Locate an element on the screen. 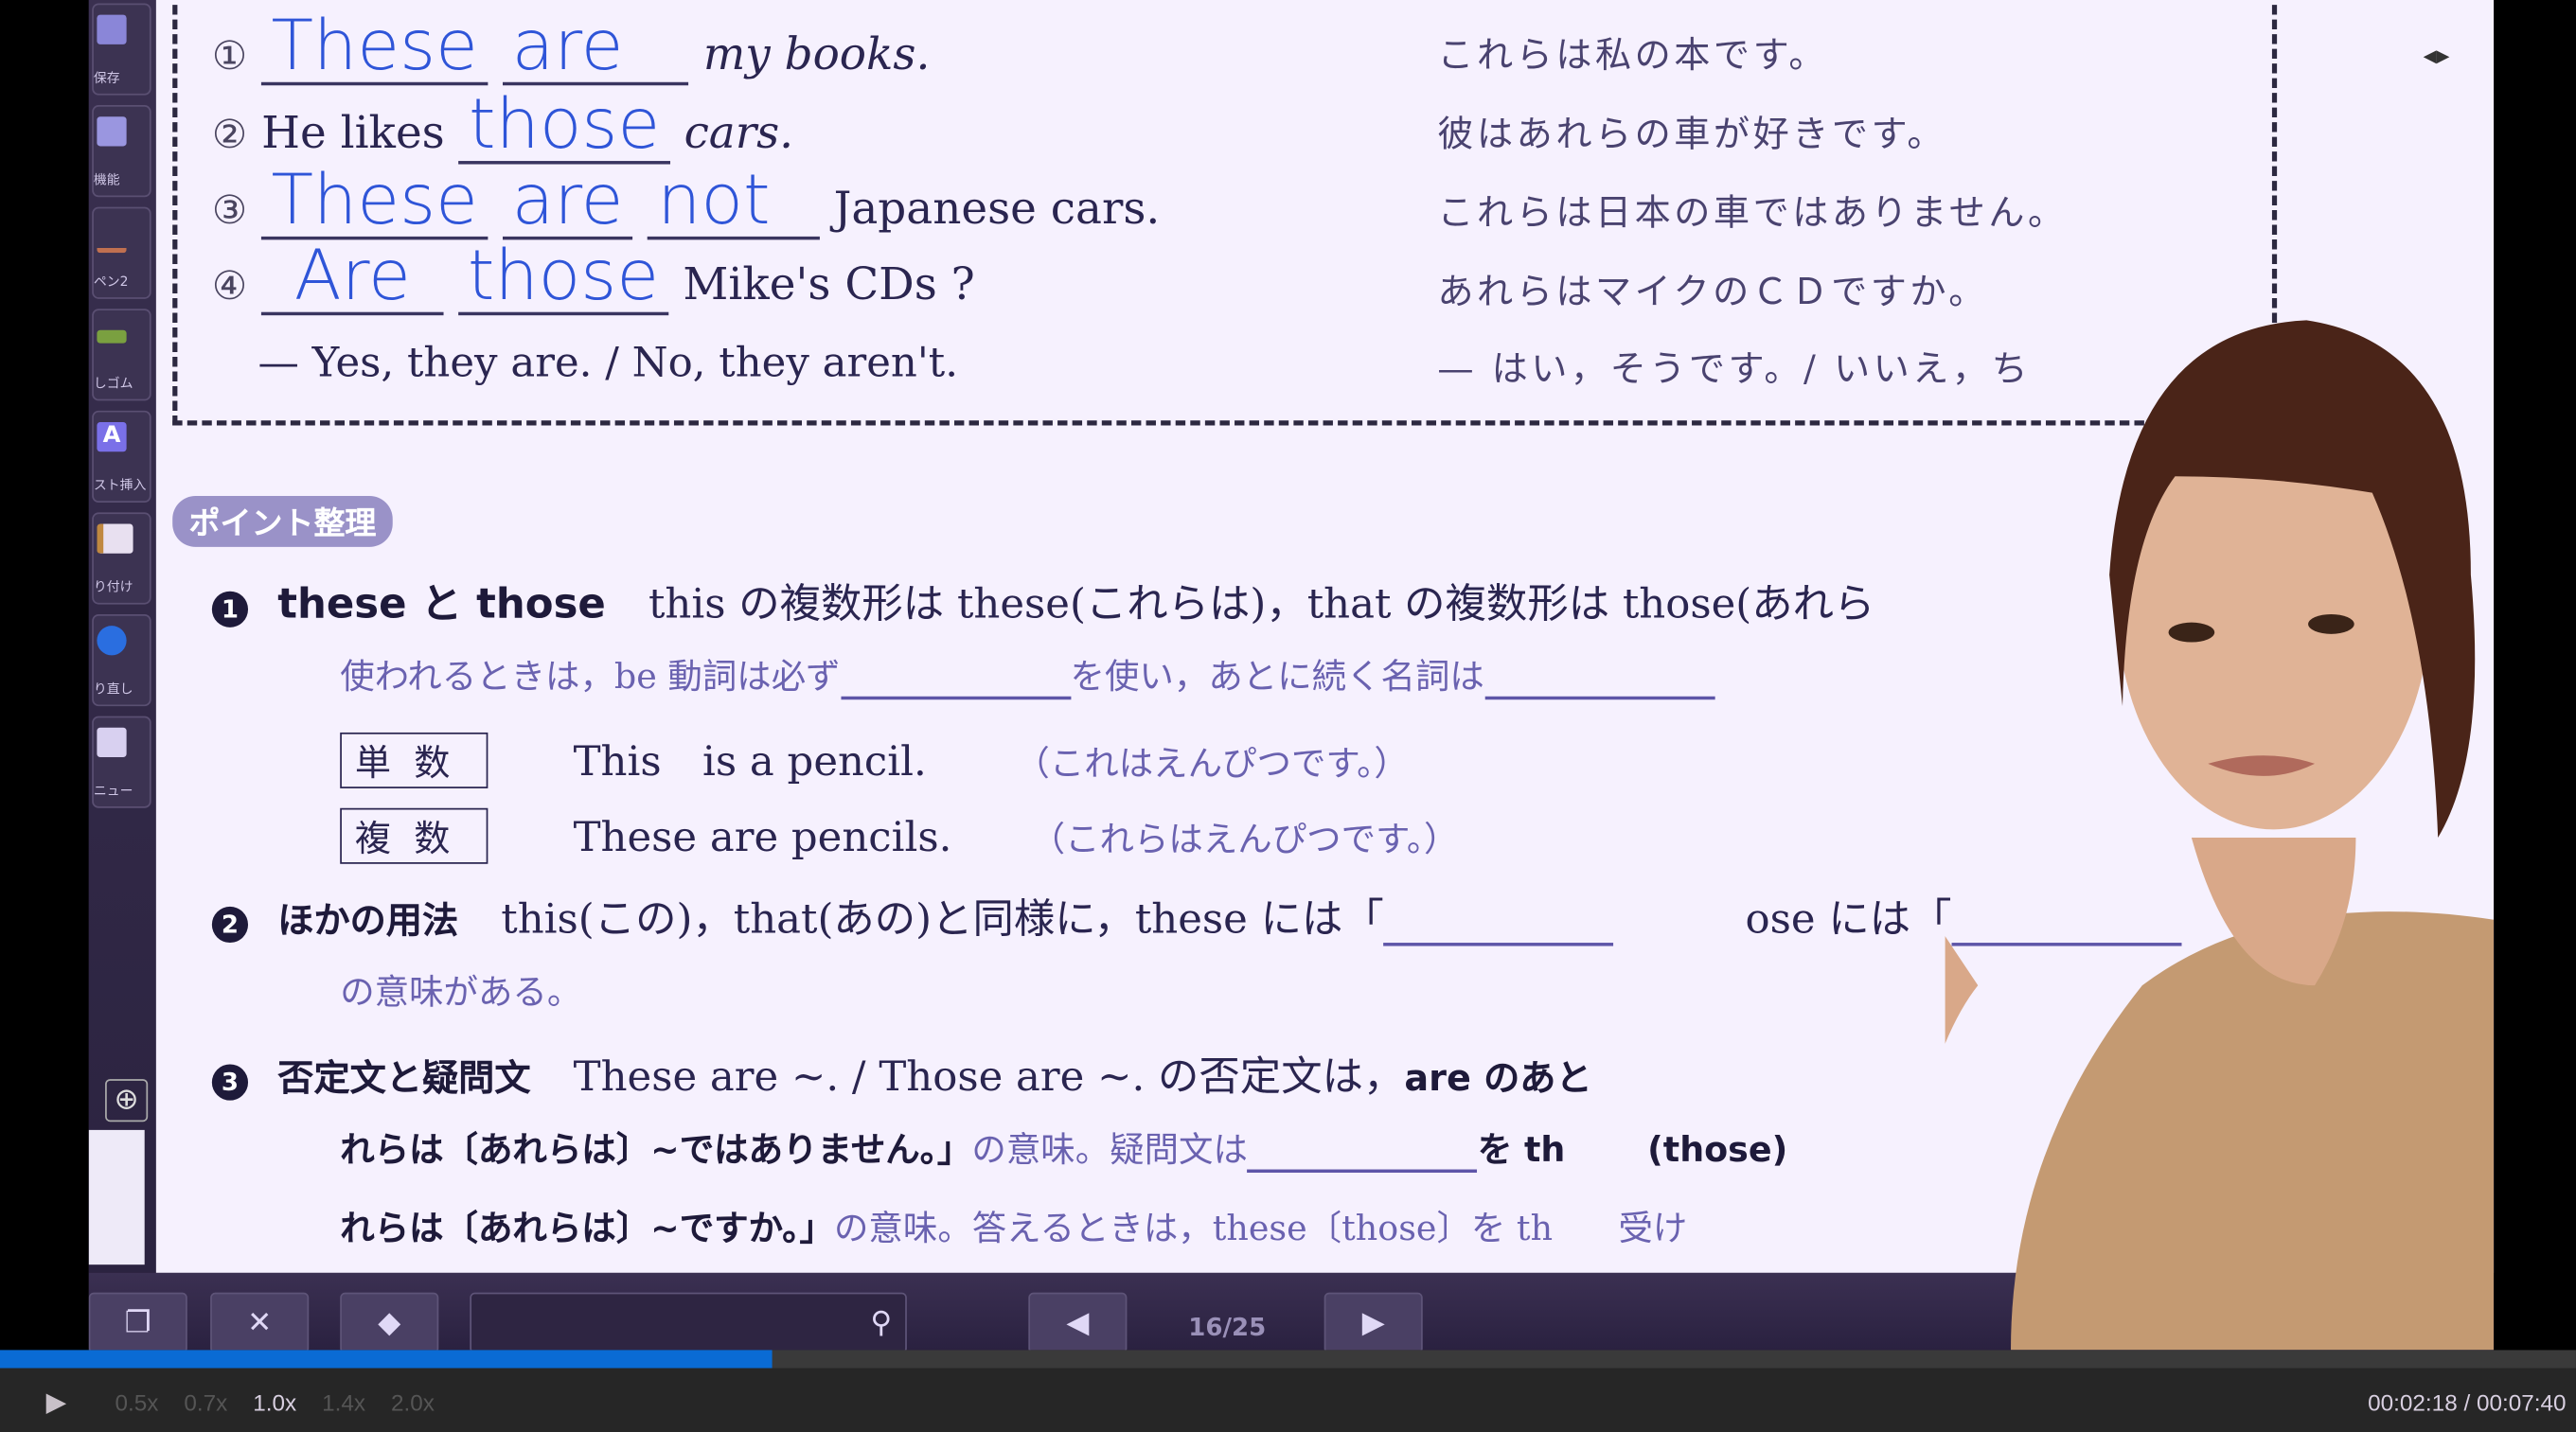 The height and width of the screenshot is (1432, 2576). point-1-line-2: 使われるときは，be 動詞は必ず を使い，あとに続く名詞は is located at coordinates (1027, 675).